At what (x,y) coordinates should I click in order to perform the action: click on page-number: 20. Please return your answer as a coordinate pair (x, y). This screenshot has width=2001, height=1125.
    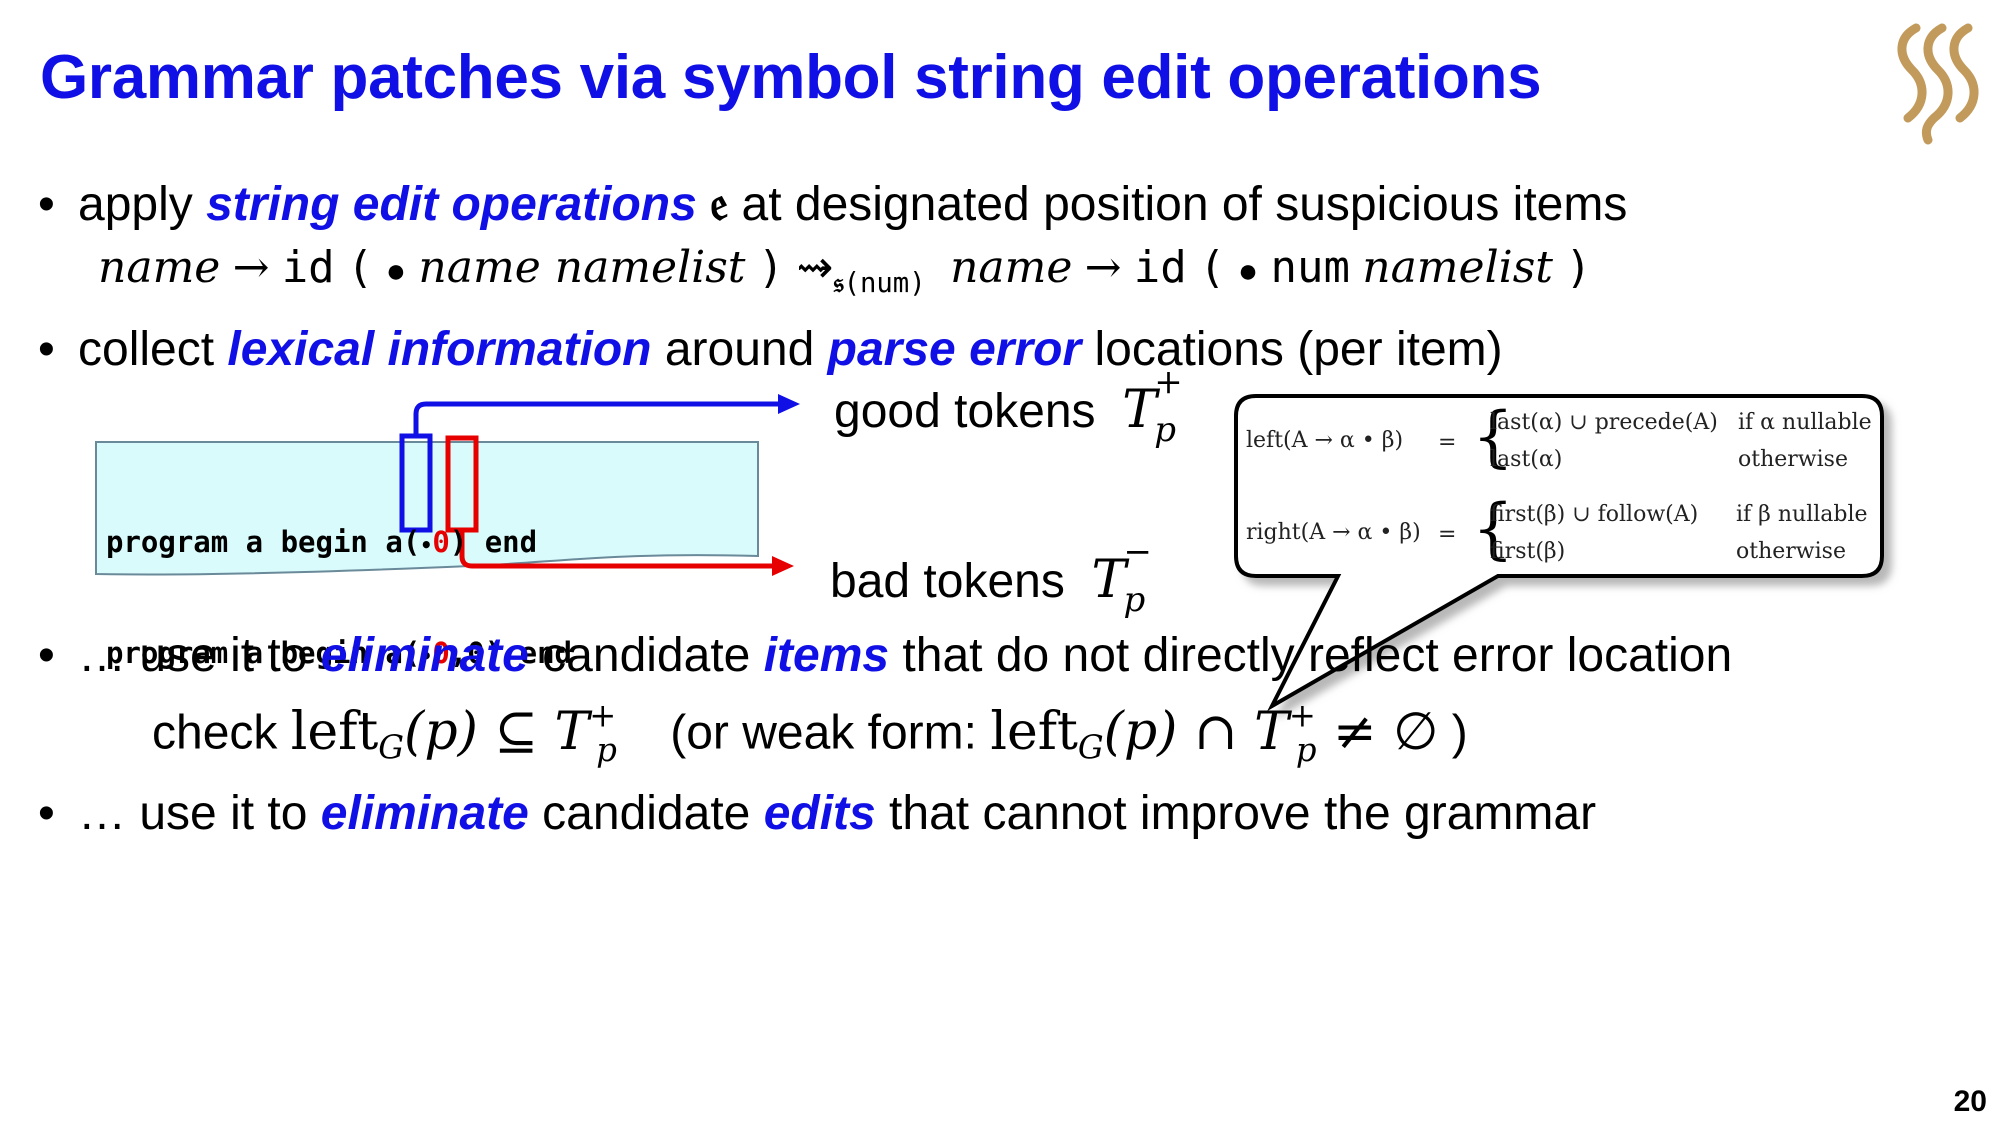
    Looking at the image, I should click on (1970, 1101).